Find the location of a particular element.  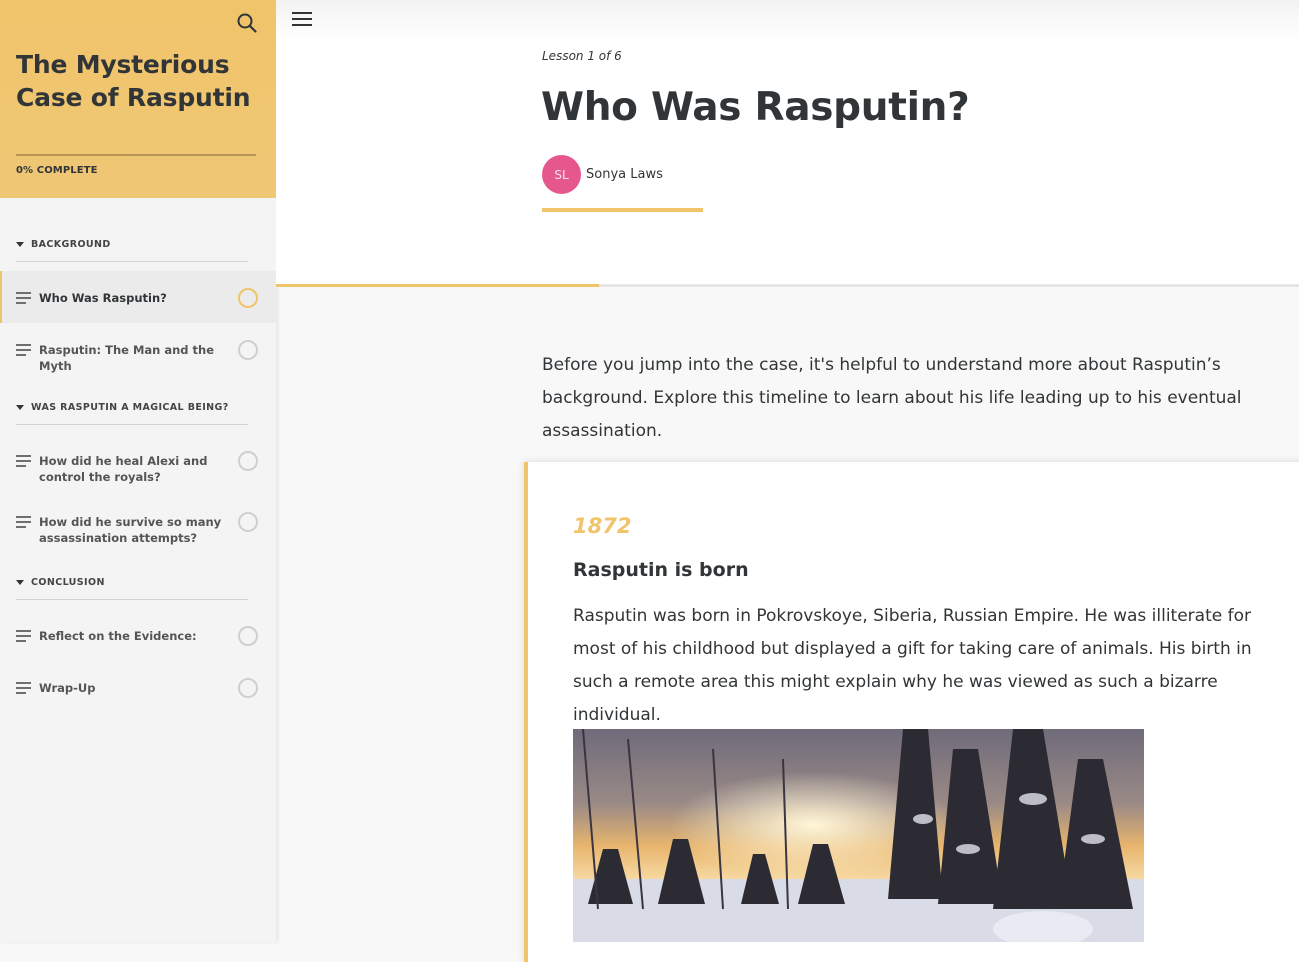

search-icon is located at coordinates (247, 23).